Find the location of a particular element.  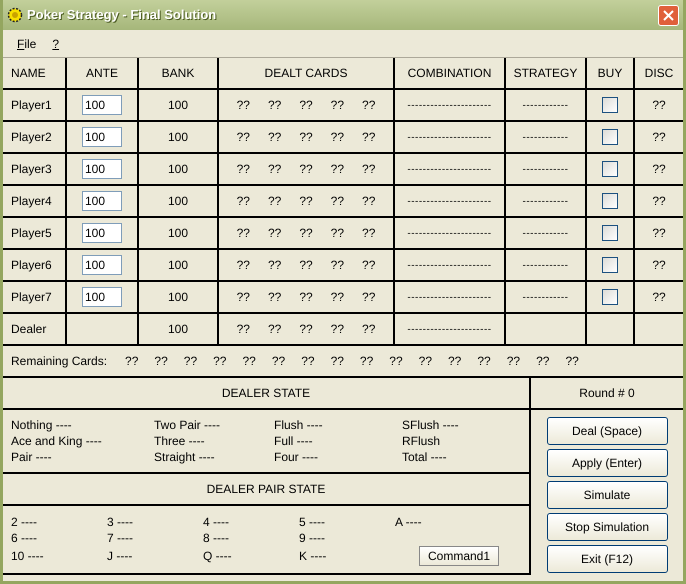

stat-label: A ---- is located at coordinates (409, 522).